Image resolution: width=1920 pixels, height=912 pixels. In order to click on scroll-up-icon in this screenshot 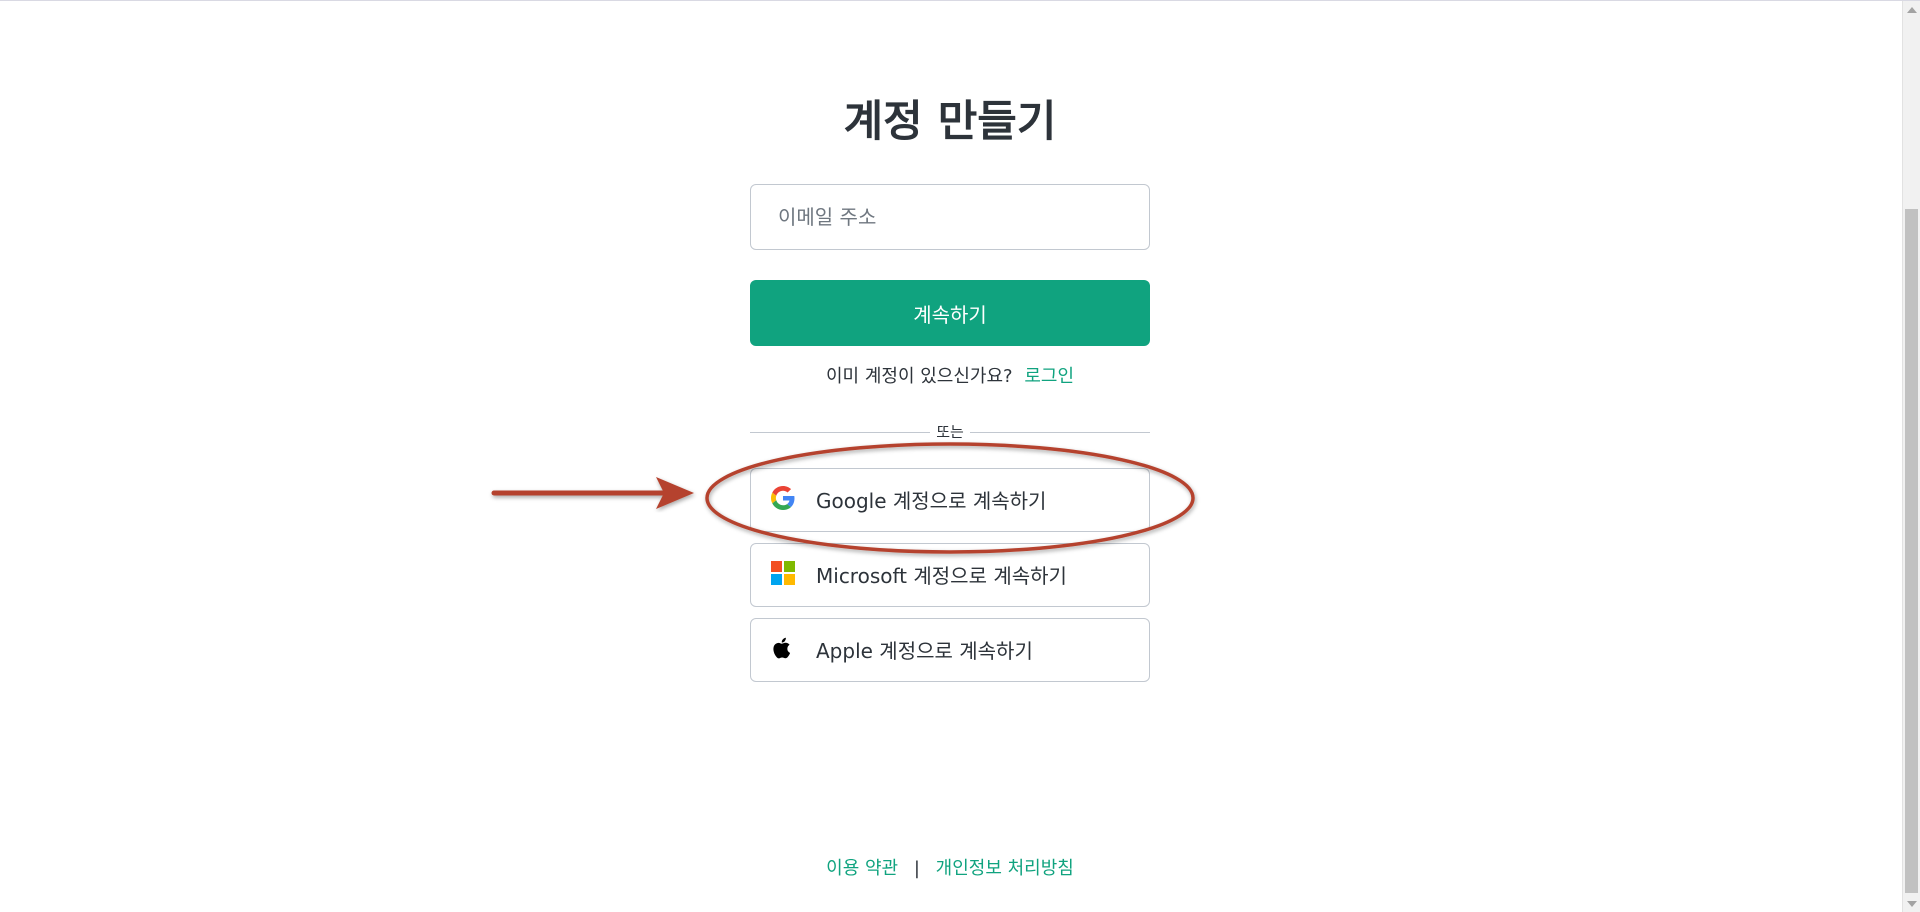, I will do `click(1912, 10)`.